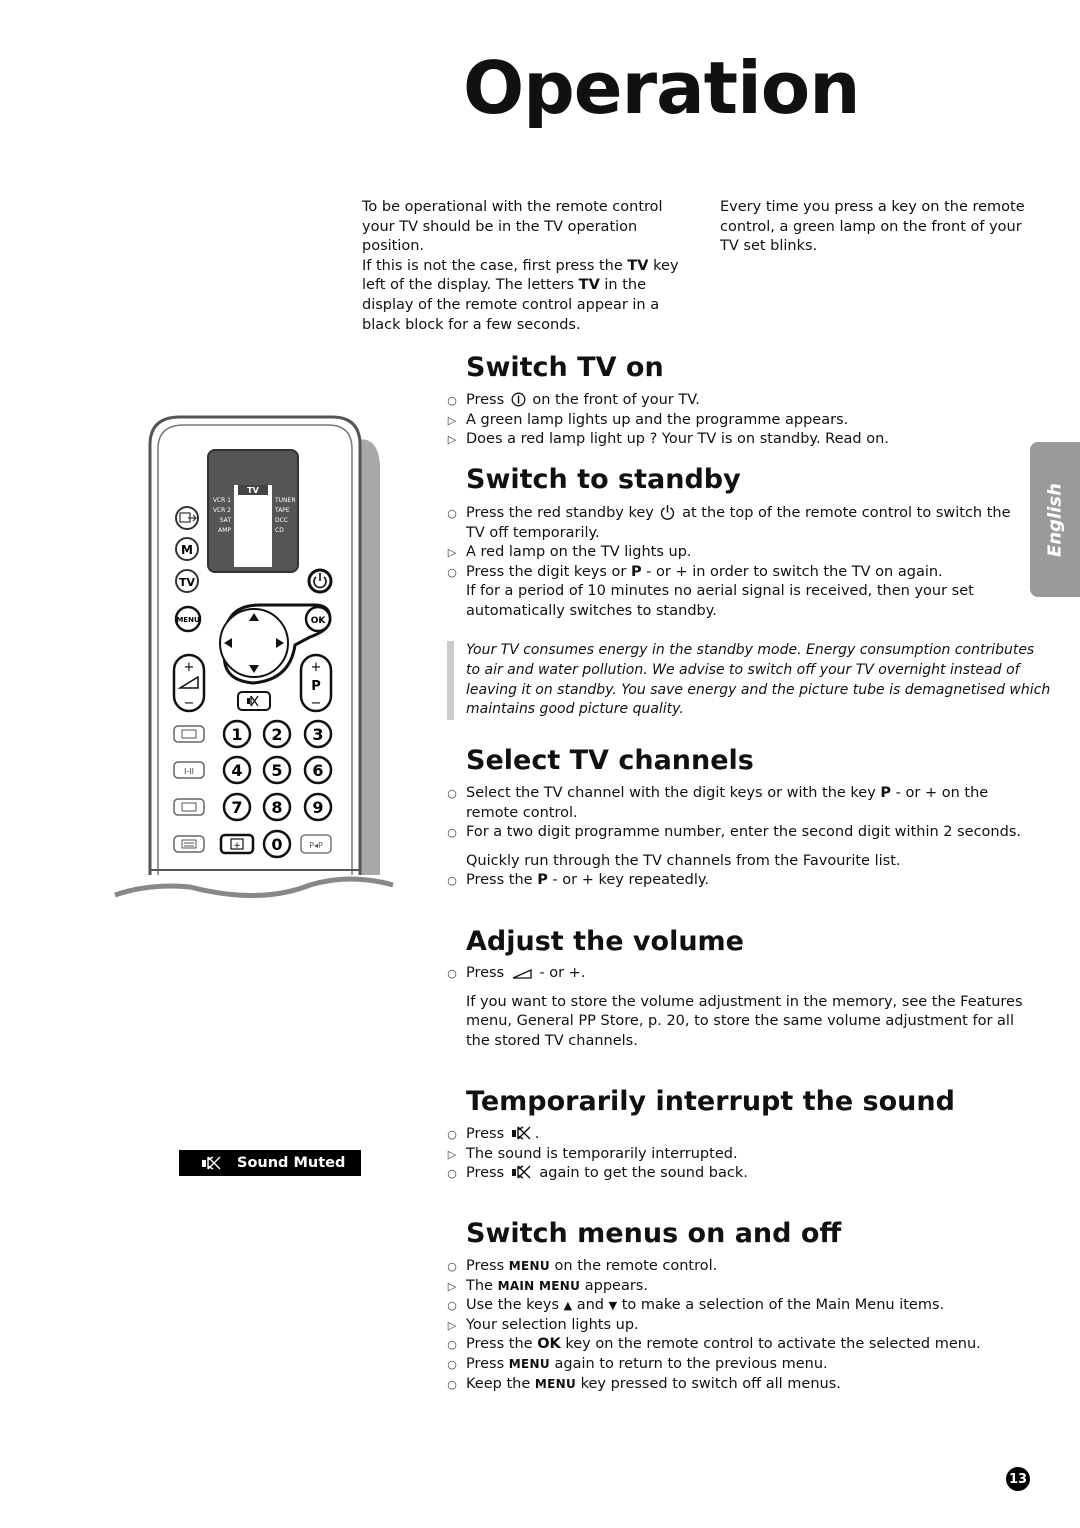  I want to click on svg-text: P◂P, so click(316, 845).